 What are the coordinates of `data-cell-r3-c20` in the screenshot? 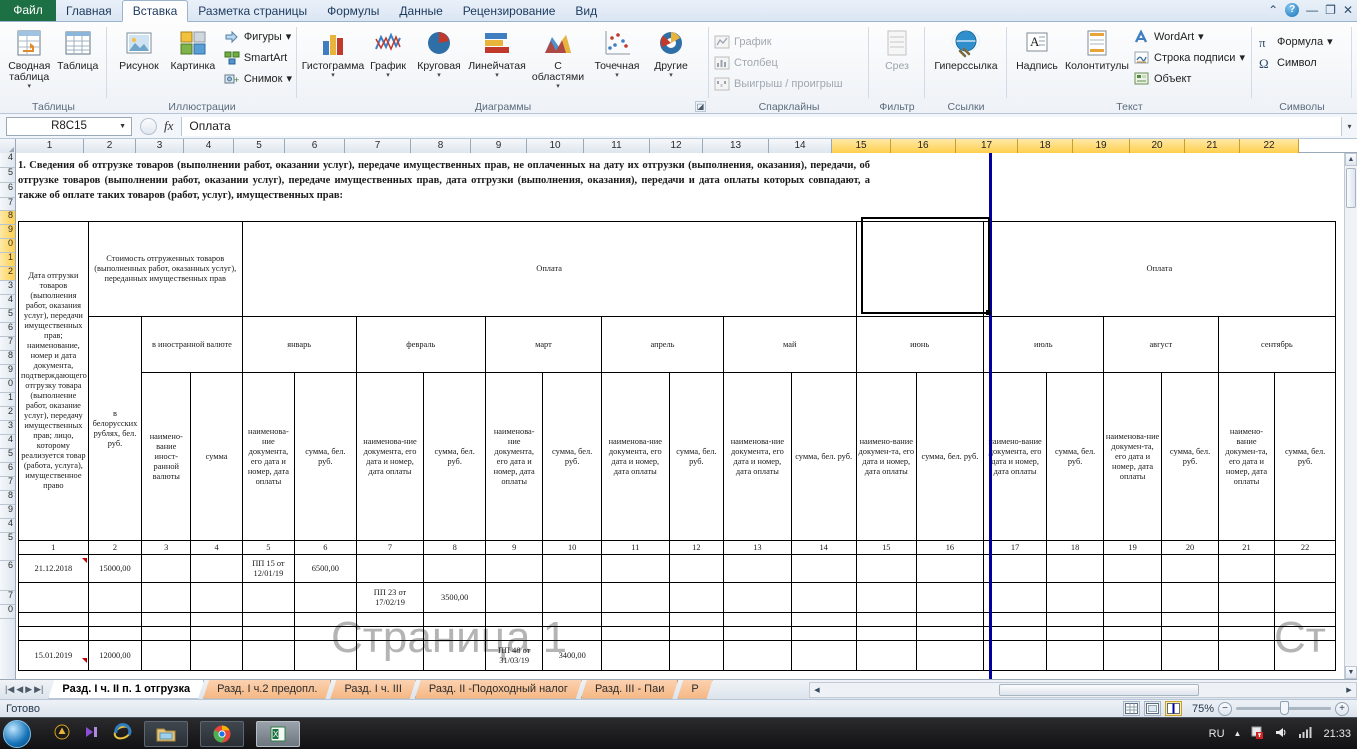 It's located at (1190, 633).